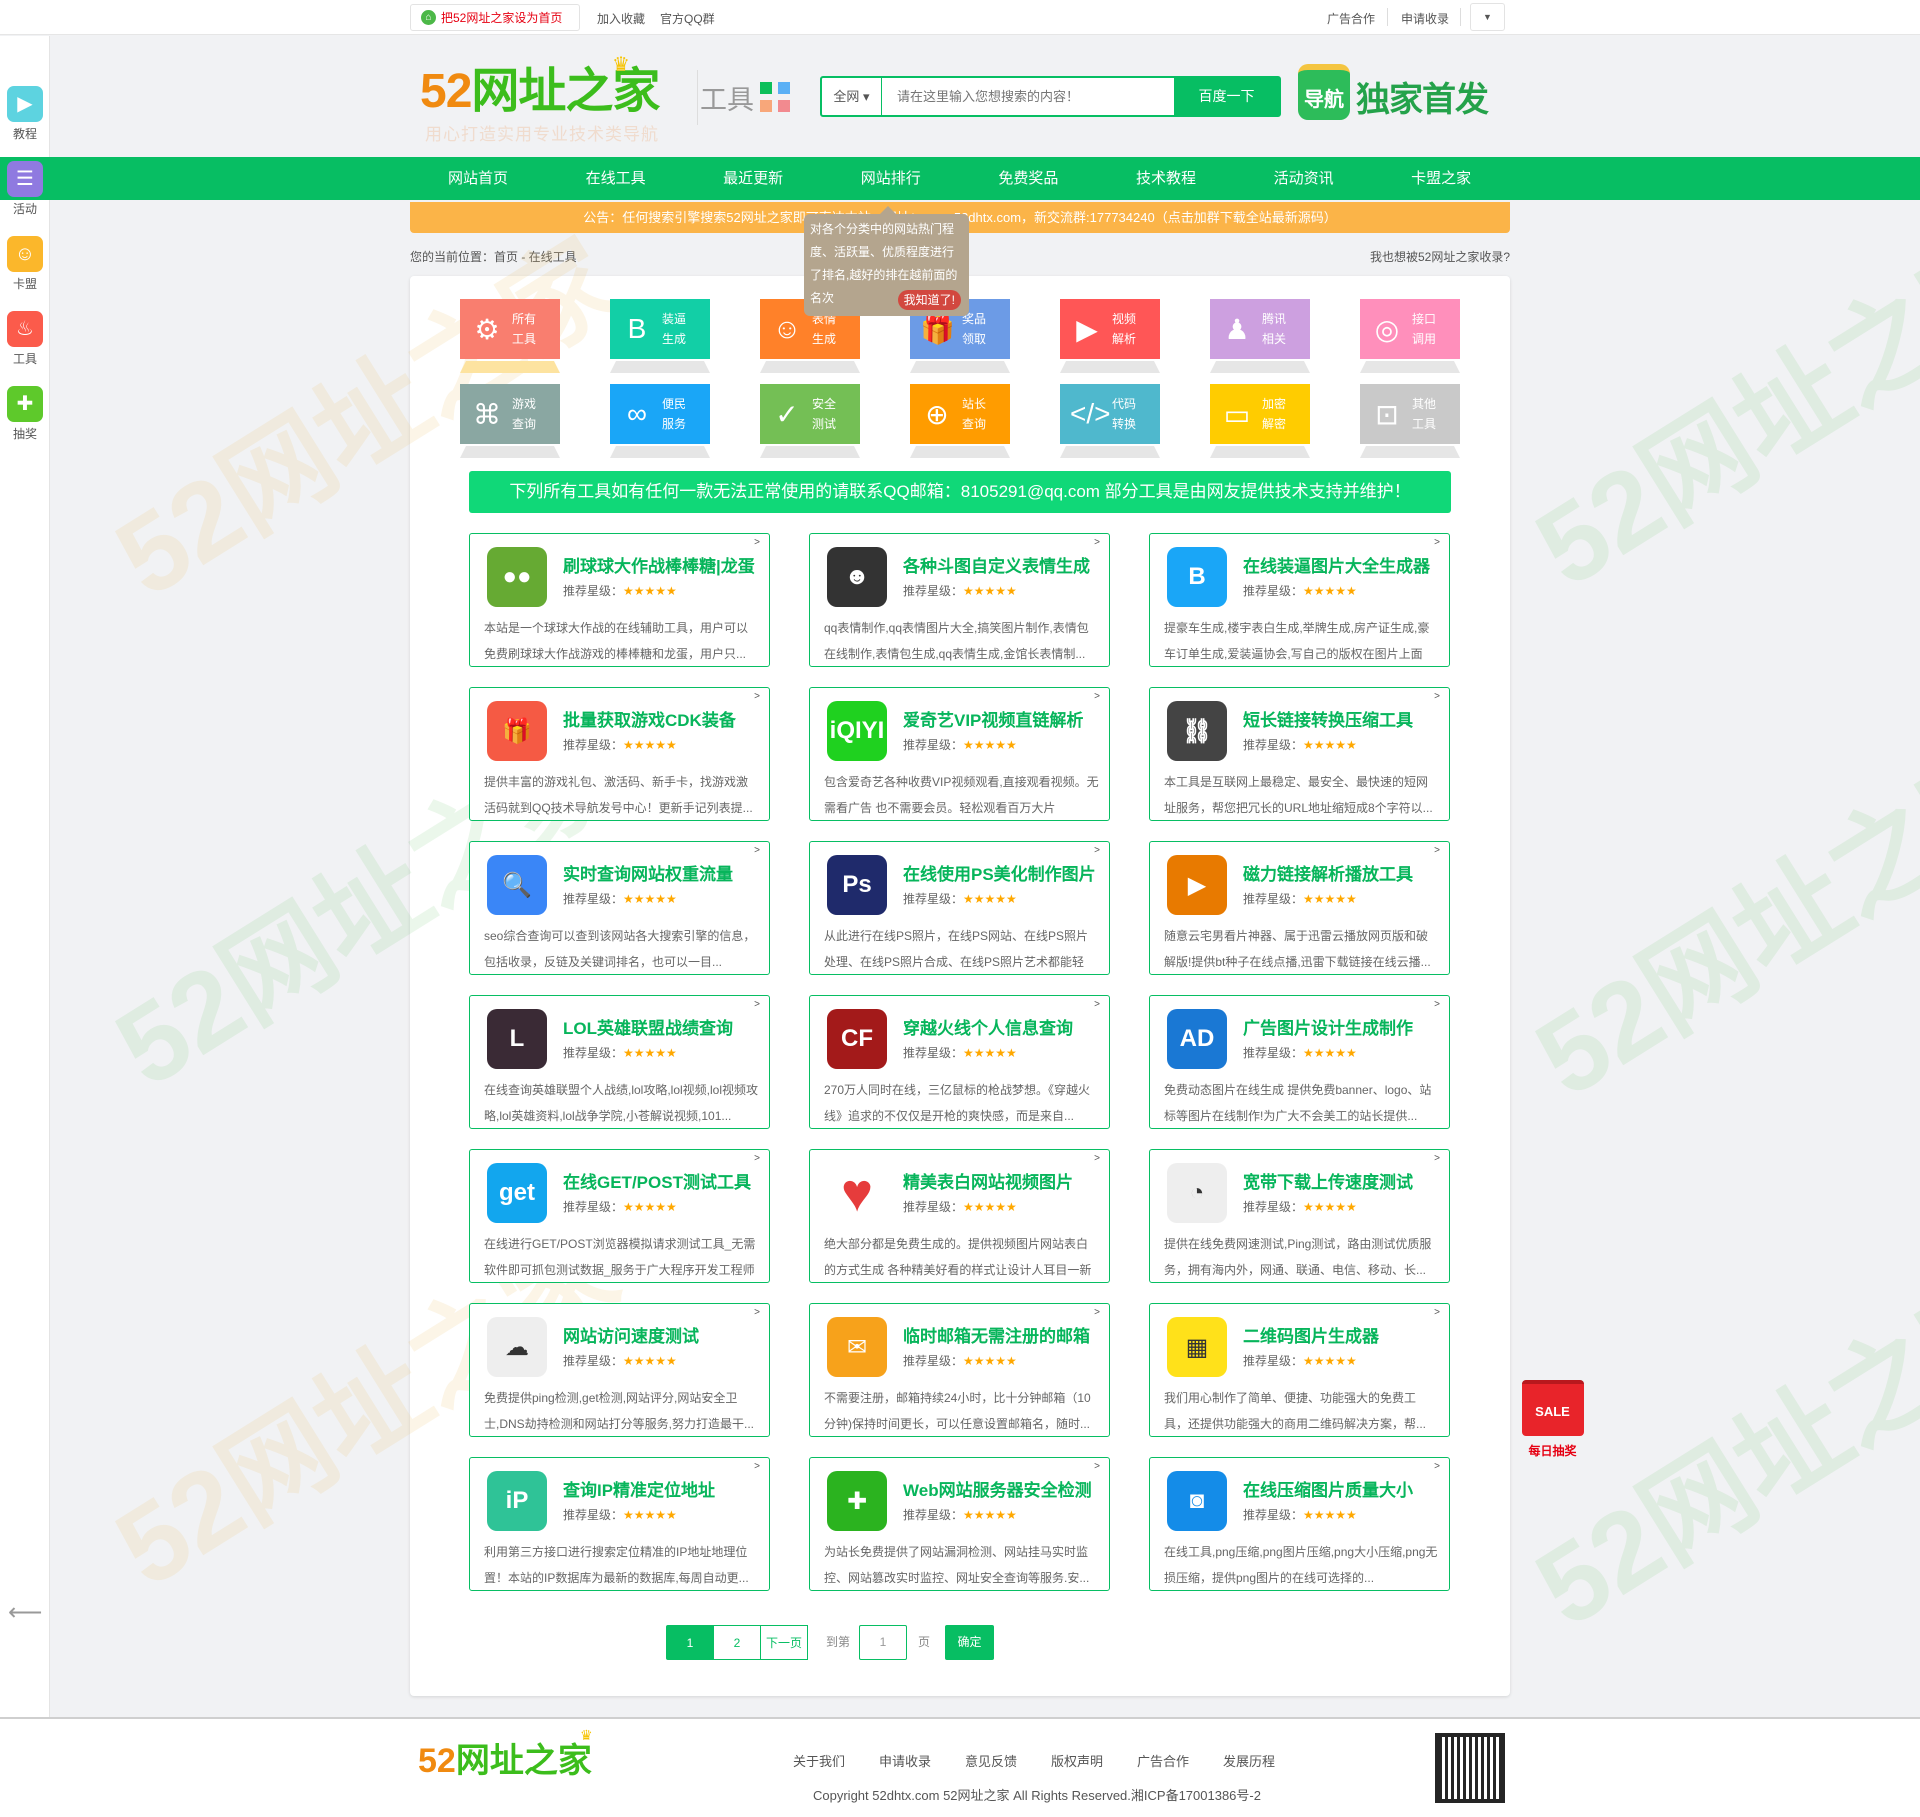 This screenshot has width=1920, height=1817. Describe the element at coordinates (969, 1642) in the screenshot. I see `goto-confirm-button: 确定` at that location.